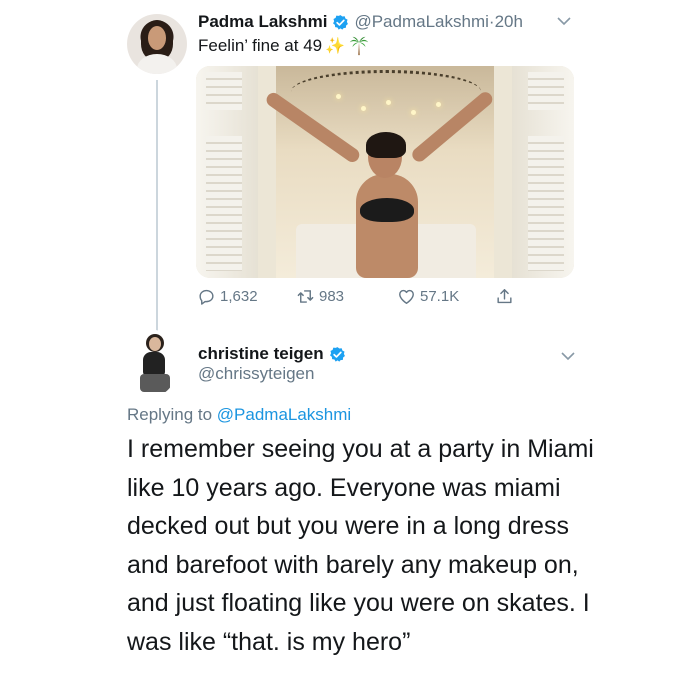 The height and width of the screenshot is (700, 700). Describe the element at coordinates (239, 296) in the screenshot. I see `reply-count: 1,632` at that location.